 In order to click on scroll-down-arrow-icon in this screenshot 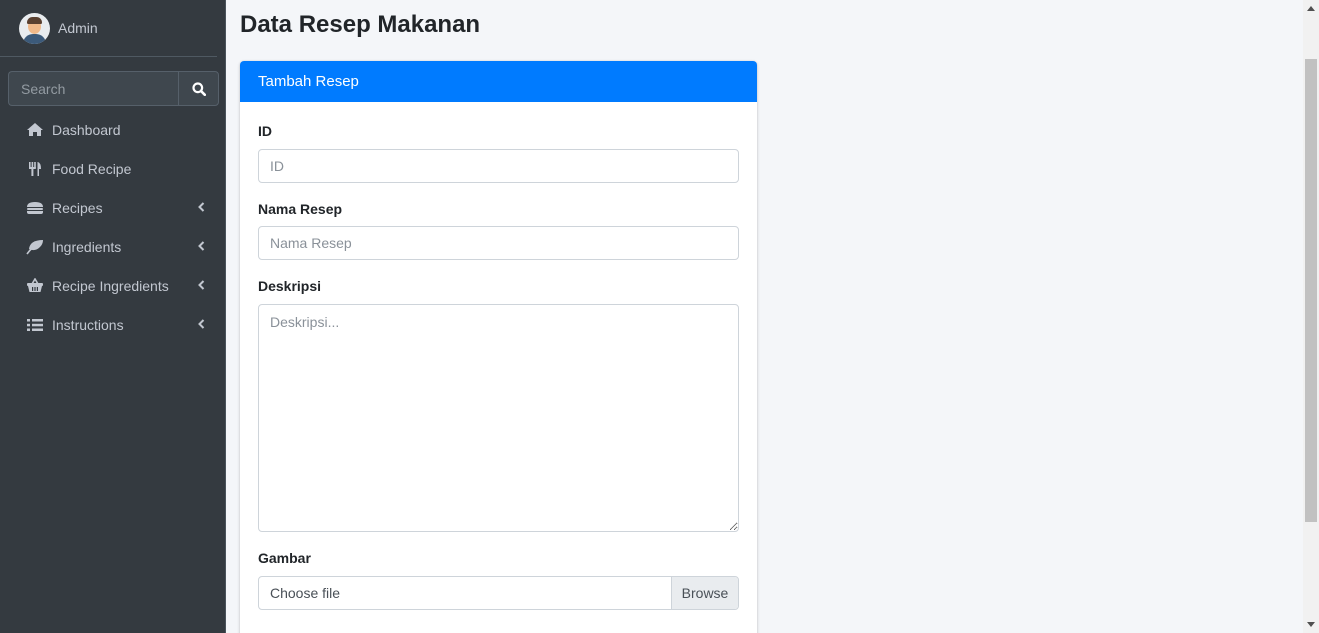, I will do `click(1311, 624)`.